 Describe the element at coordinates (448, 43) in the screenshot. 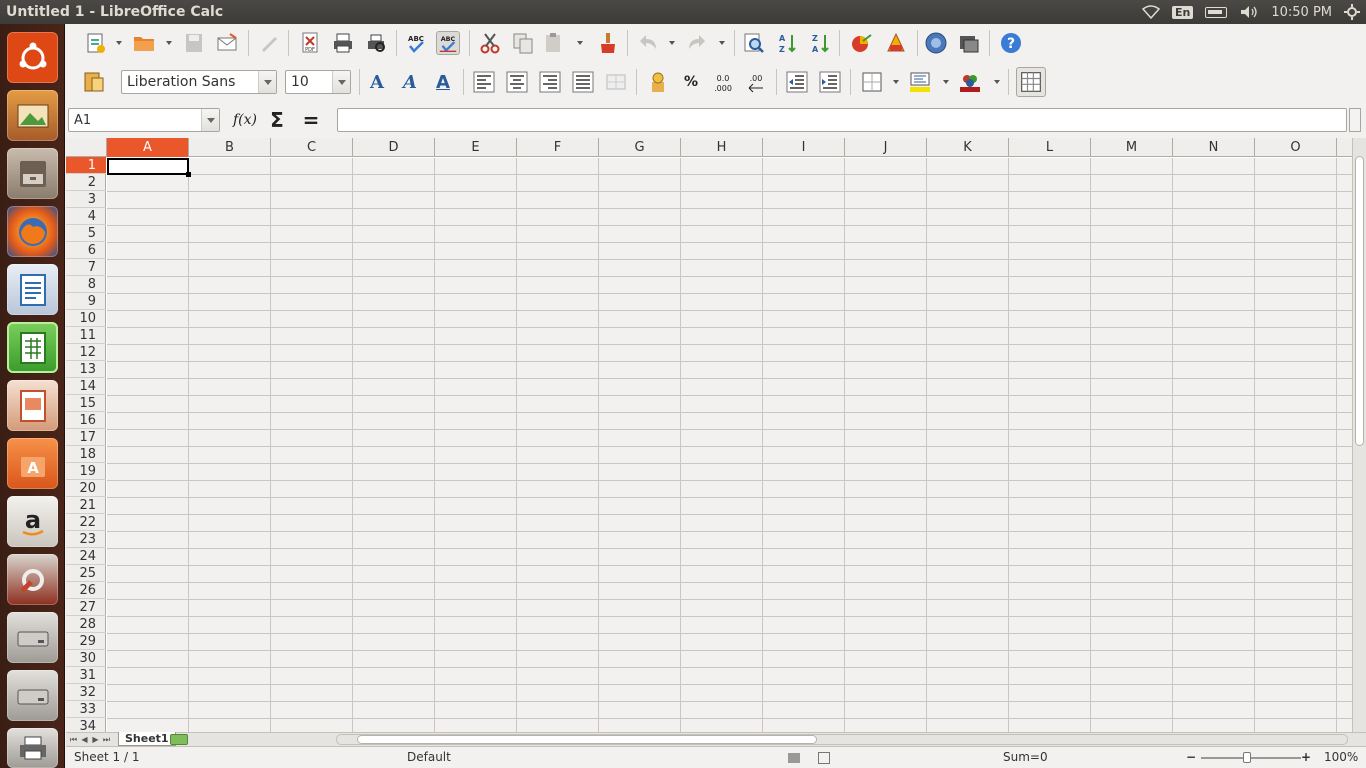

I see `autospellcheck-icon: ABC` at that location.